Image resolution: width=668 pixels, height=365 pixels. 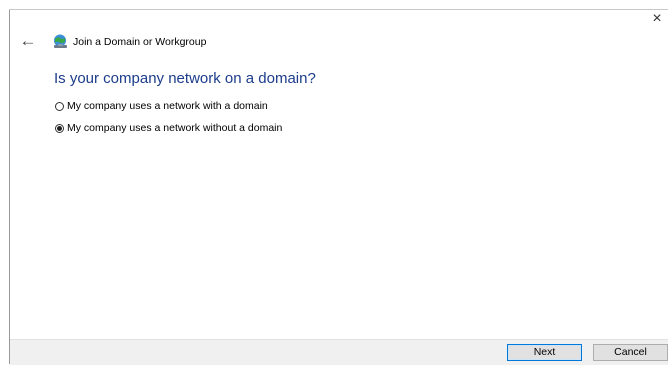 I want to click on close-icon: ×, so click(x=657, y=18).